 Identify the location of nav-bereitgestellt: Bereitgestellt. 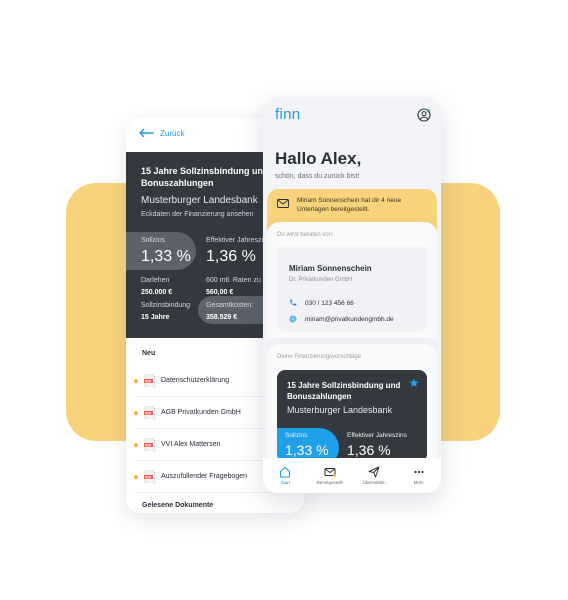
(330, 475).